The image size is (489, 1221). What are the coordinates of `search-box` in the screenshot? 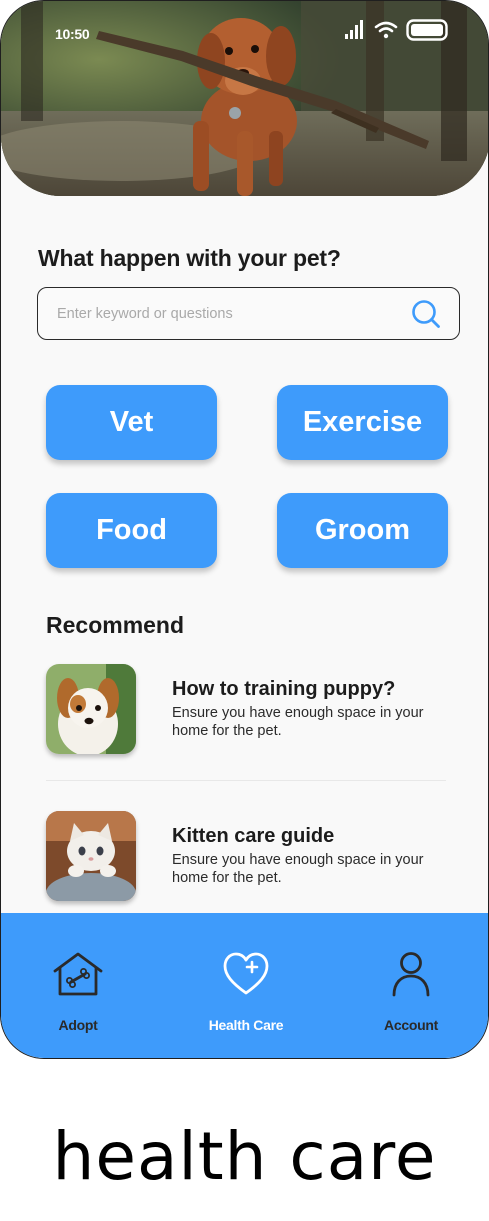 It's located at (248, 313).